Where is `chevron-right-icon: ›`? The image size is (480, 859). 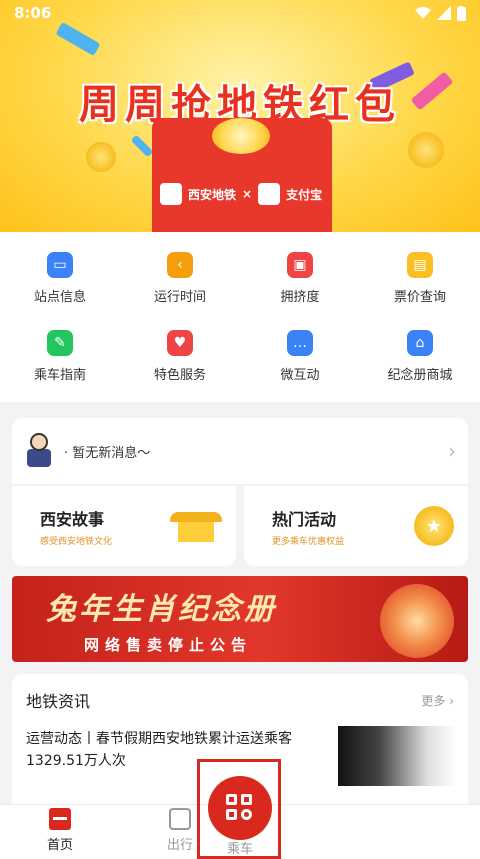
chevron-right-icon: › is located at coordinates (452, 451).